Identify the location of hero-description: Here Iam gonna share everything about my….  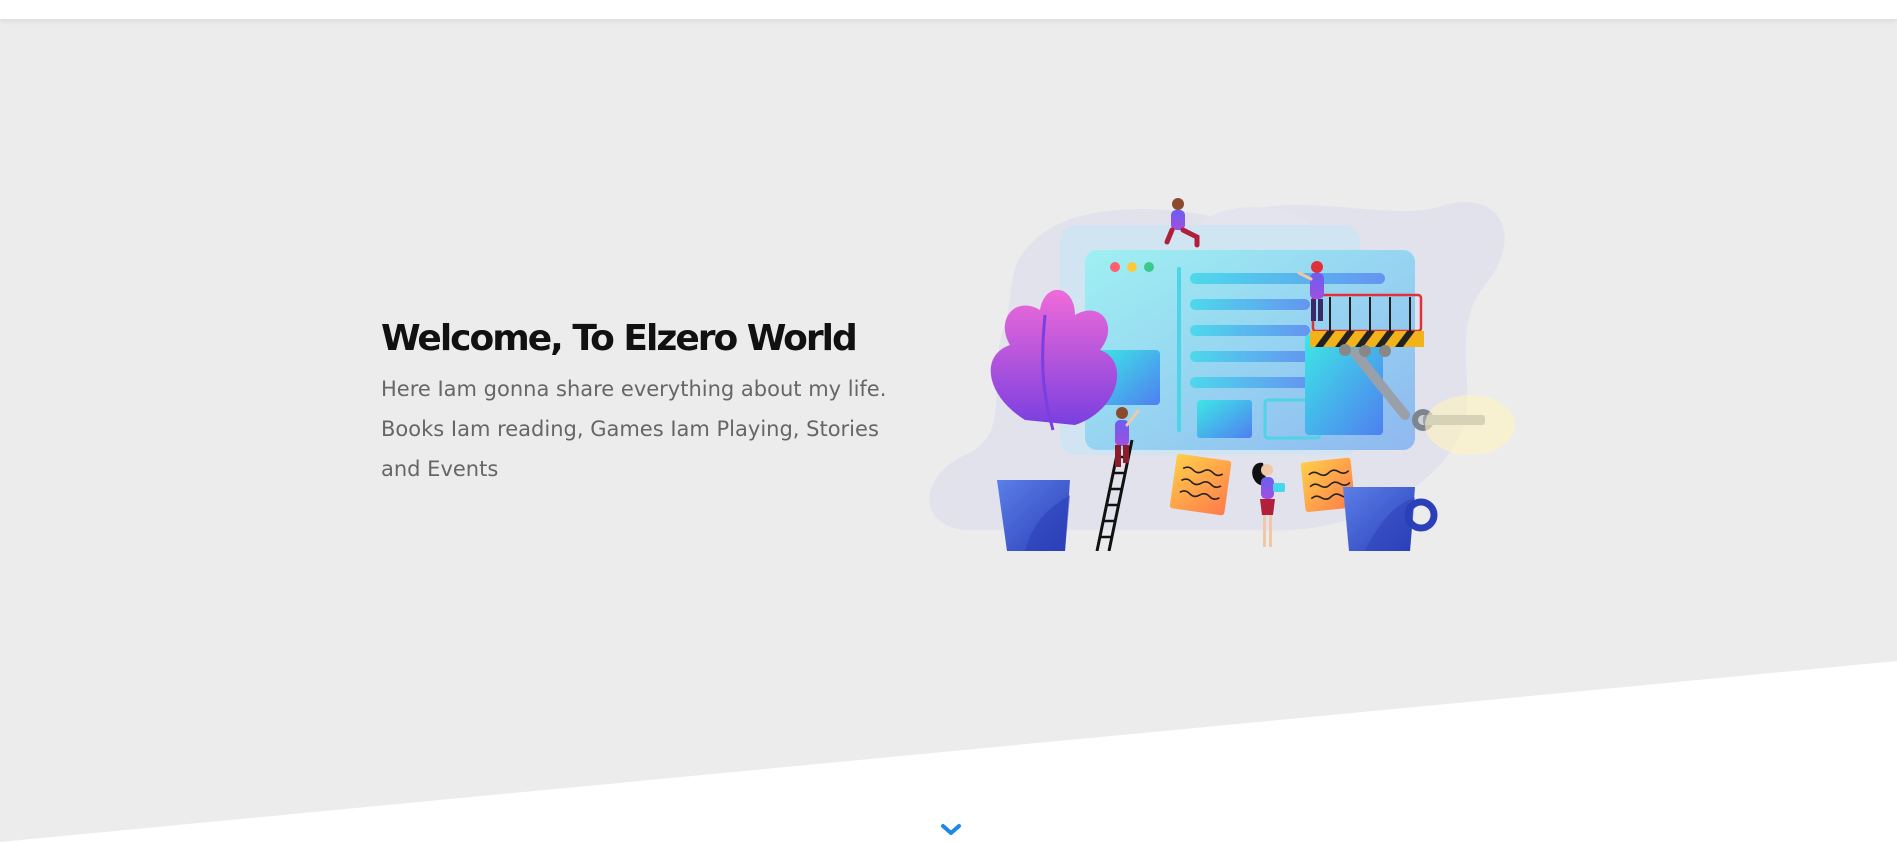
(634, 429).